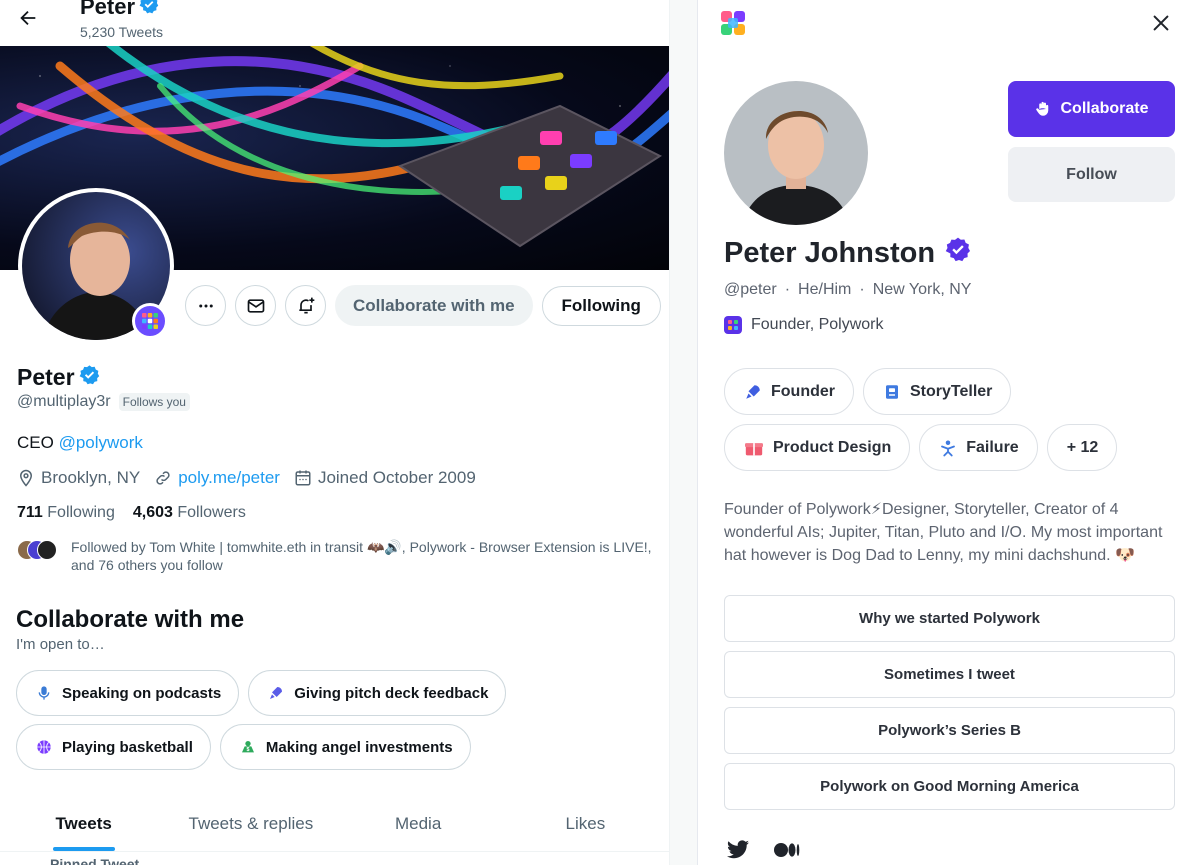  What do you see at coordinates (81, 512) in the screenshot?
I see `following-label: Following` at bounding box center [81, 512].